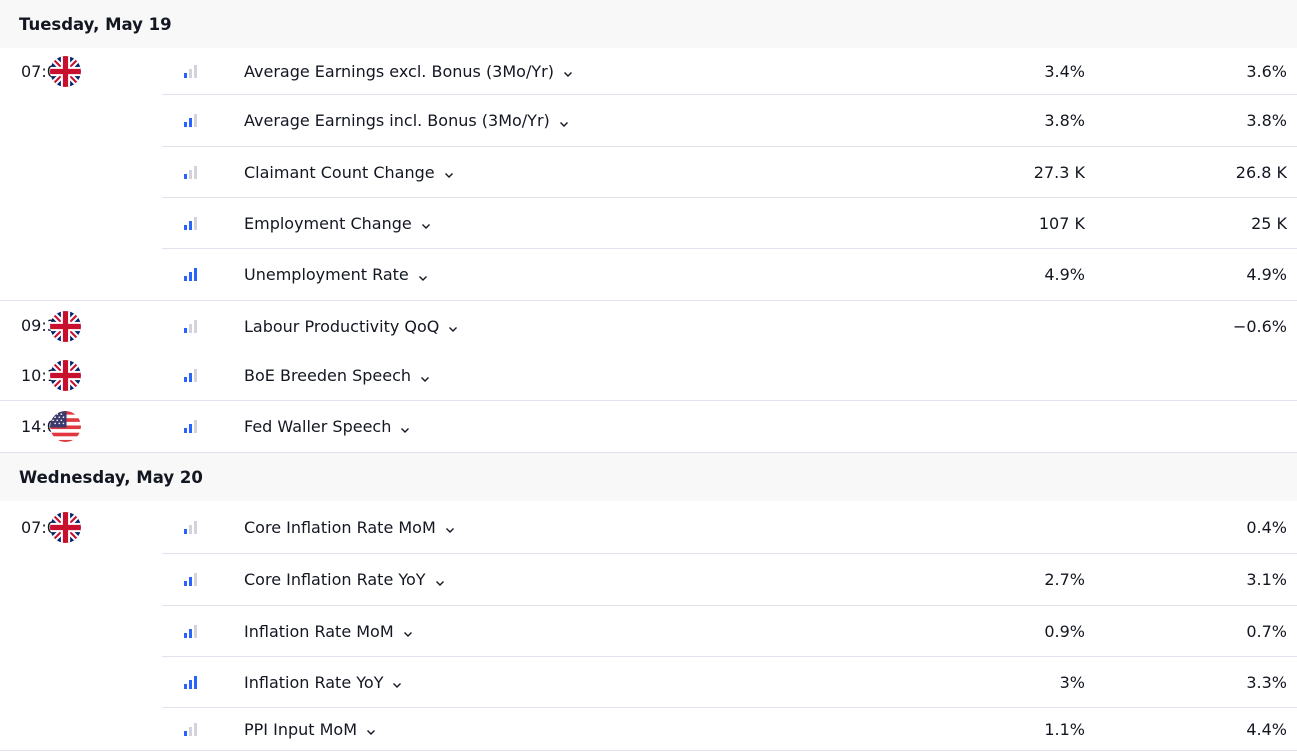 This screenshot has width=1297, height=752. What do you see at coordinates (1266, 682) in the screenshot?
I see `event-value-2: 3.3%` at bounding box center [1266, 682].